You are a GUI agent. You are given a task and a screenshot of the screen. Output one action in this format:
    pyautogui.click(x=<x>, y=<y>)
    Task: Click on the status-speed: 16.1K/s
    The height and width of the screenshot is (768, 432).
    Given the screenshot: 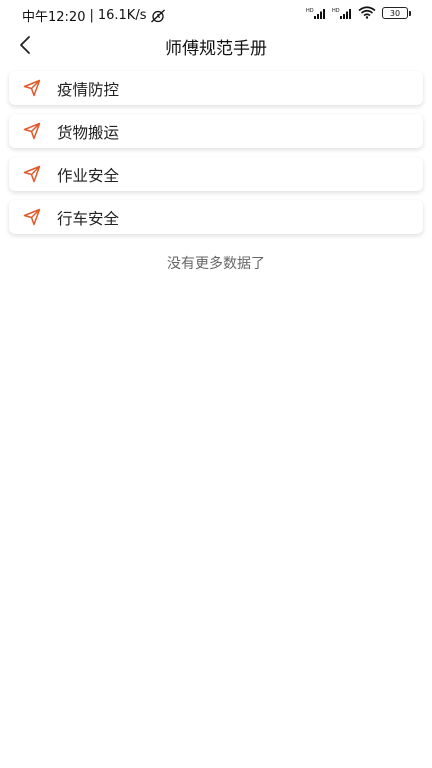 What is the action you would take?
    pyautogui.click(x=122, y=15)
    